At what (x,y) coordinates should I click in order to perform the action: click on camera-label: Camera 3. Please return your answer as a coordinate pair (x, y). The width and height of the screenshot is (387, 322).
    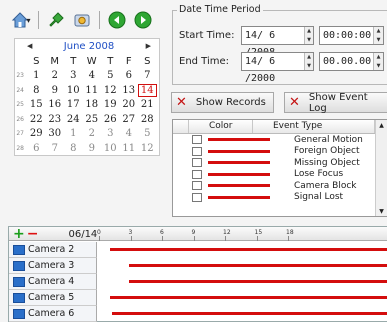
    Looking at the image, I should click on (53, 266).